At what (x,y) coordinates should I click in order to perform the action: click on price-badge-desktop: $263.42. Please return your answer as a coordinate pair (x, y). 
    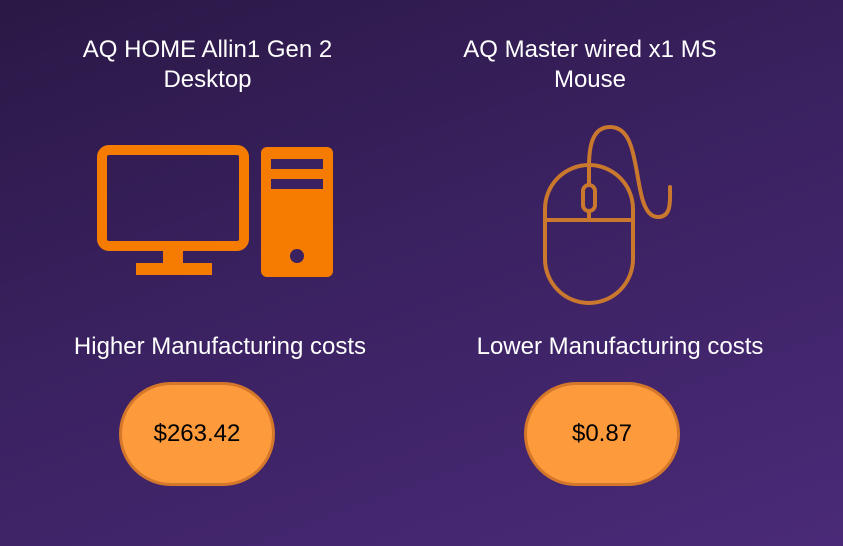
    Looking at the image, I should click on (197, 434).